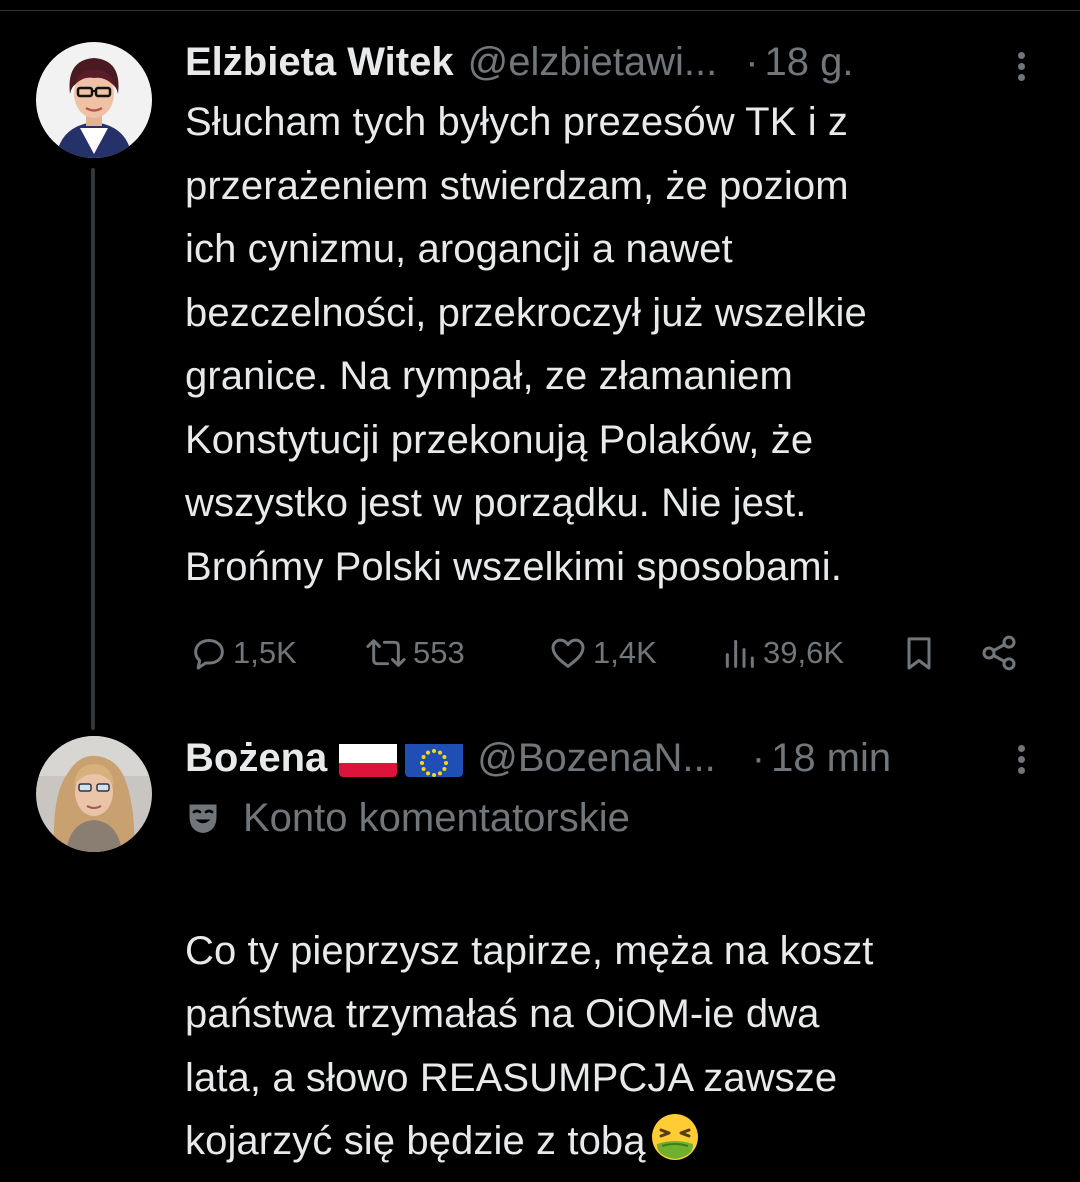 The height and width of the screenshot is (1182, 1080). What do you see at coordinates (804, 652) in the screenshot?
I see `view-count: 39,6K` at bounding box center [804, 652].